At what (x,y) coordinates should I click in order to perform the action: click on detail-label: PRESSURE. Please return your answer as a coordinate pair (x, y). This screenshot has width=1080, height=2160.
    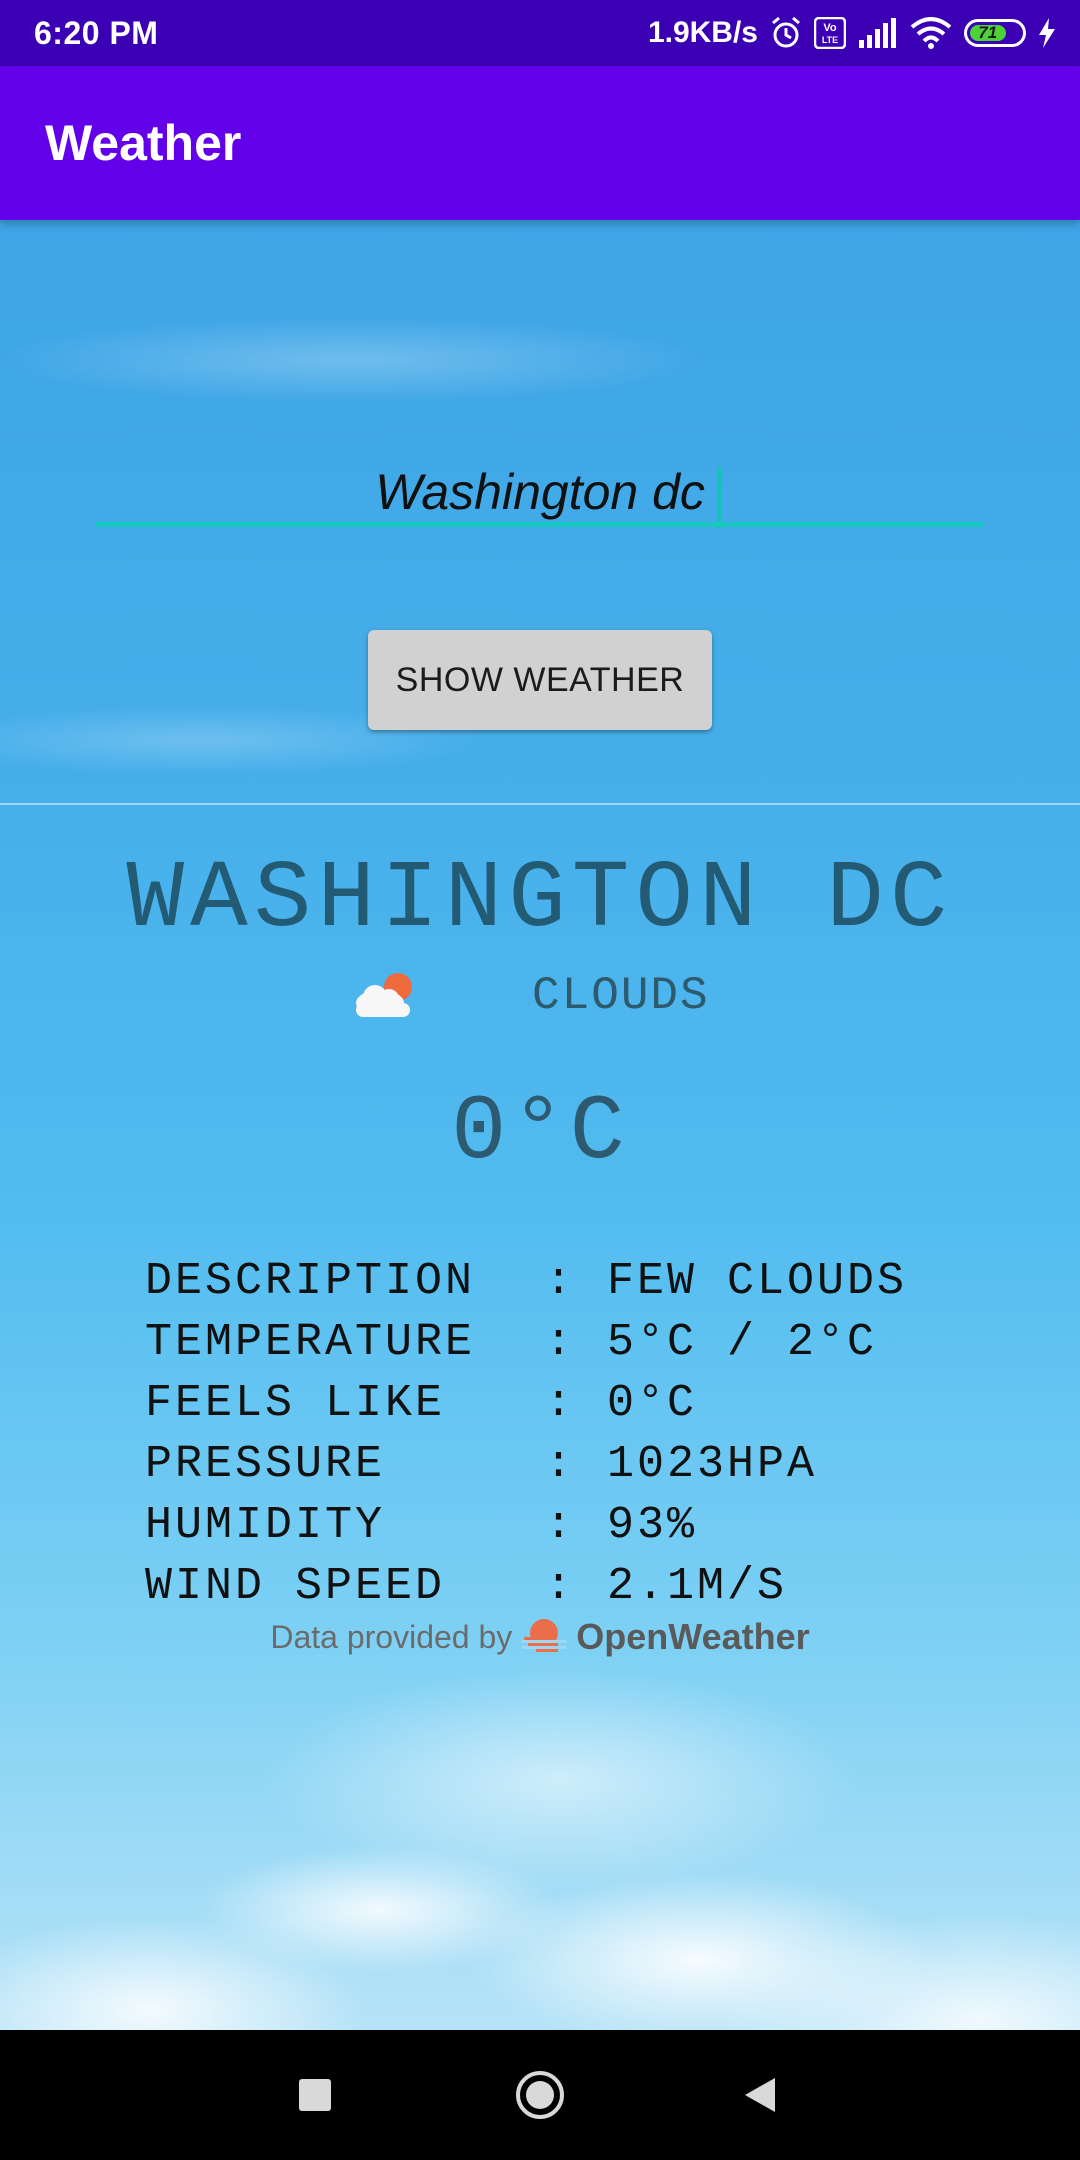
    Looking at the image, I should click on (265, 1464).